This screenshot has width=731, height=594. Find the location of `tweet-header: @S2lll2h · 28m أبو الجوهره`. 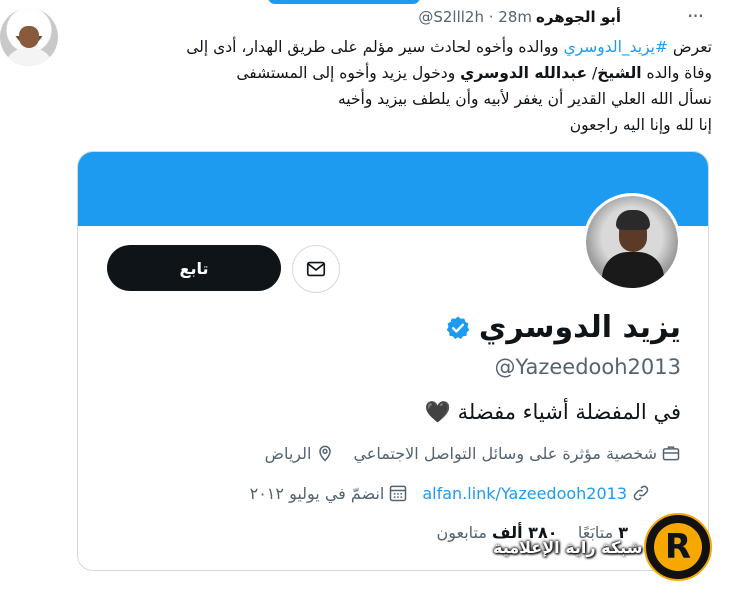

tweet-header: @S2lll2h · 28m أبو الجوهره is located at coordinates (519, 20).